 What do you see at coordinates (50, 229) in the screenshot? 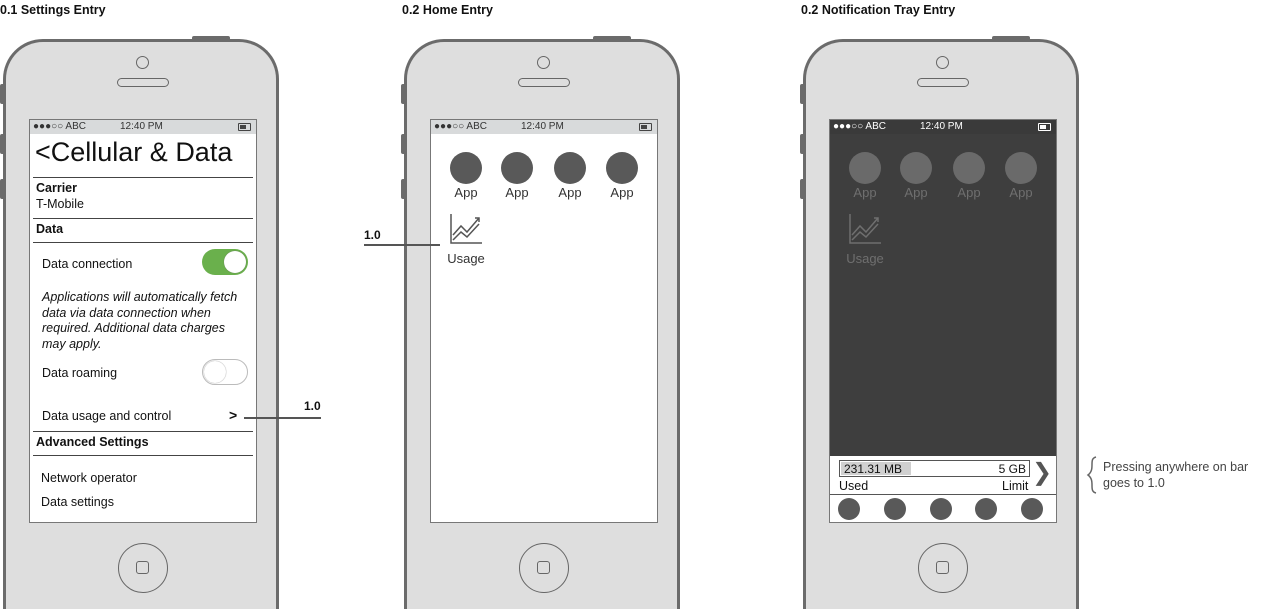
I see `data-header: Data` at bounding box center [50, 229].